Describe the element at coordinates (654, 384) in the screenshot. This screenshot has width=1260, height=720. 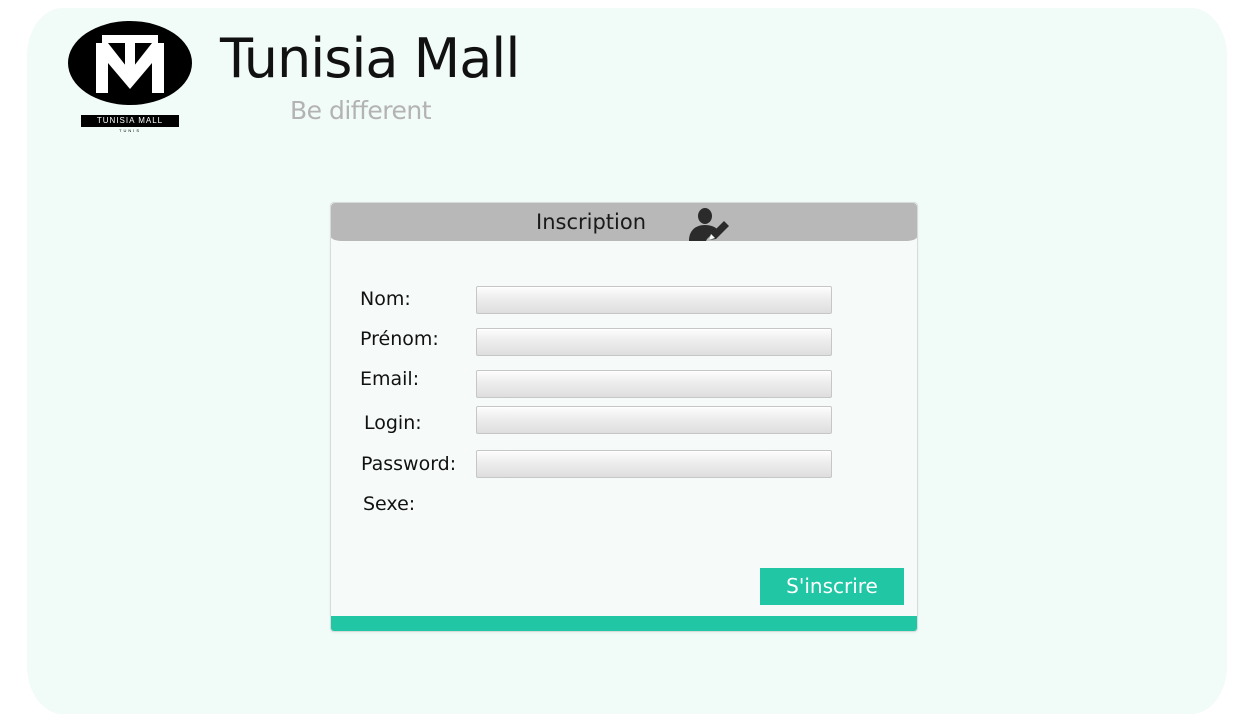
I see `email-field` at that location.